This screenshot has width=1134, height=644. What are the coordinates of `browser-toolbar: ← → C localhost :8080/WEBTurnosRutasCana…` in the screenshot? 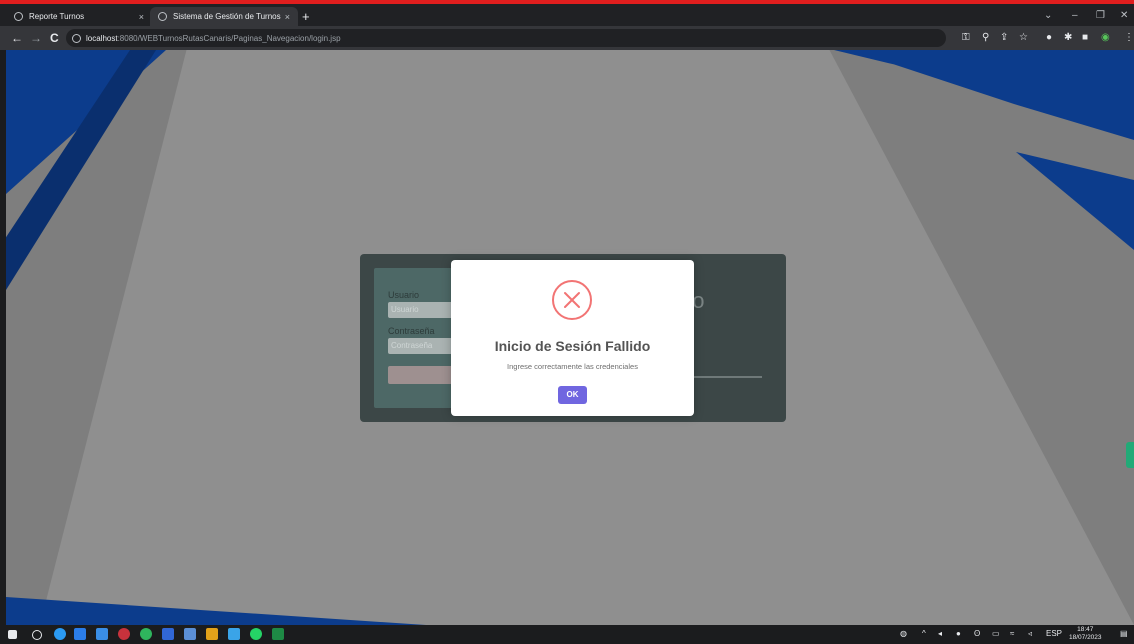 It's located at (567, 38).